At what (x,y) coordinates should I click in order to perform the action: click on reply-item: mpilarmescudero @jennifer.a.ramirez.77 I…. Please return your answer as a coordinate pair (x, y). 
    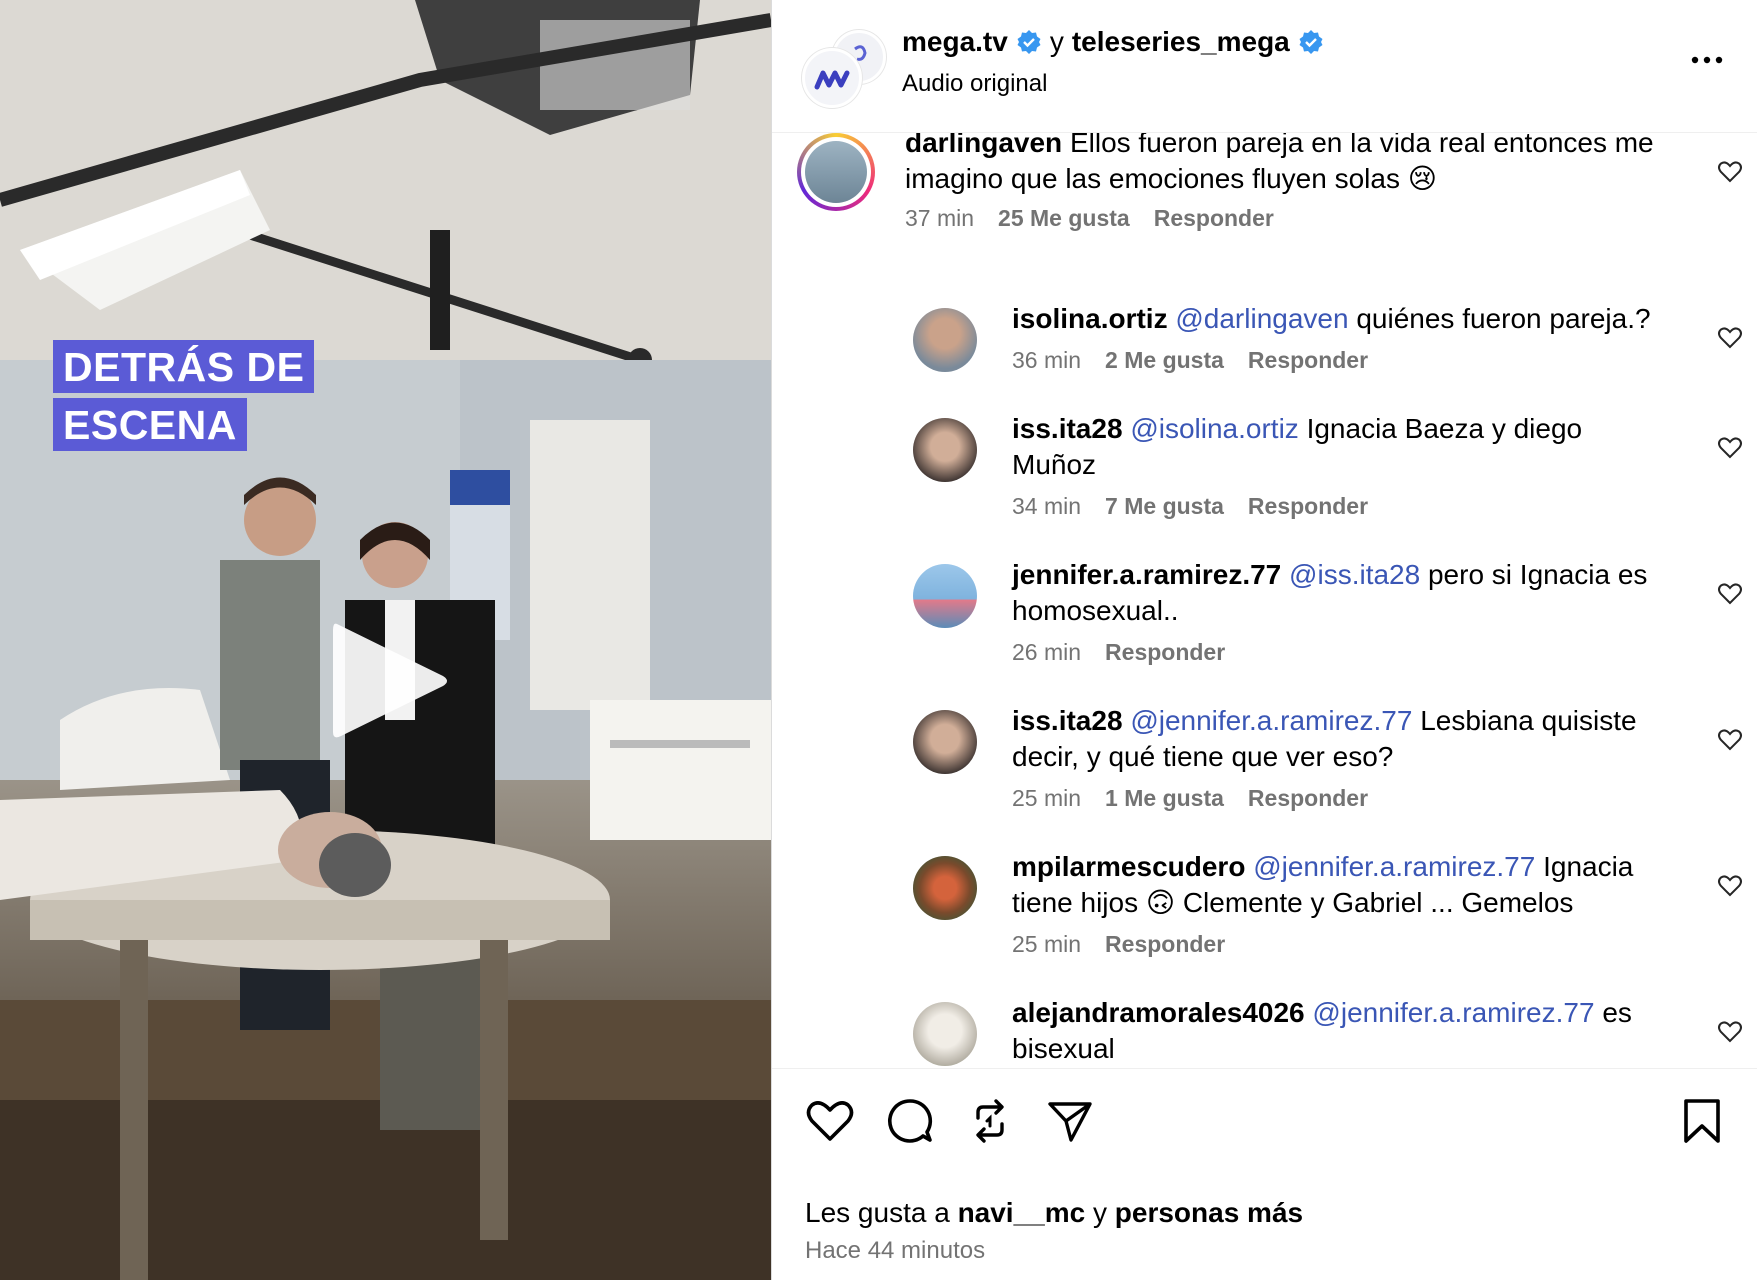
    Looking at the image, I should click on (1264, 918).